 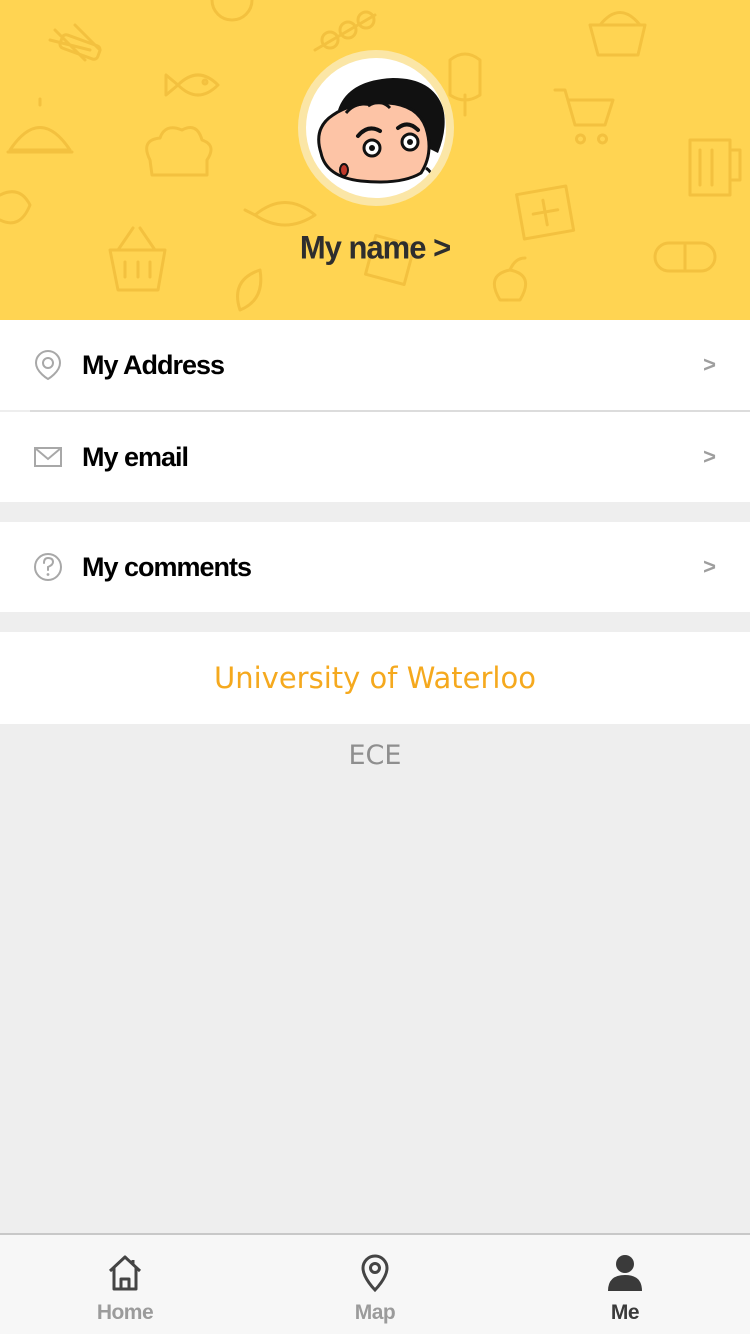 I want to click on avatar-ring, so click(x=376, y=128).